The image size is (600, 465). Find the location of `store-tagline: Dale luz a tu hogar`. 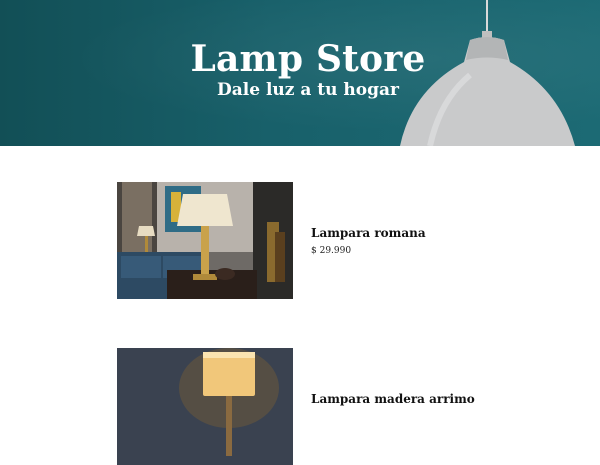

store-tagline: Dale luz a tu hogar is located at coordinates (308, 90).